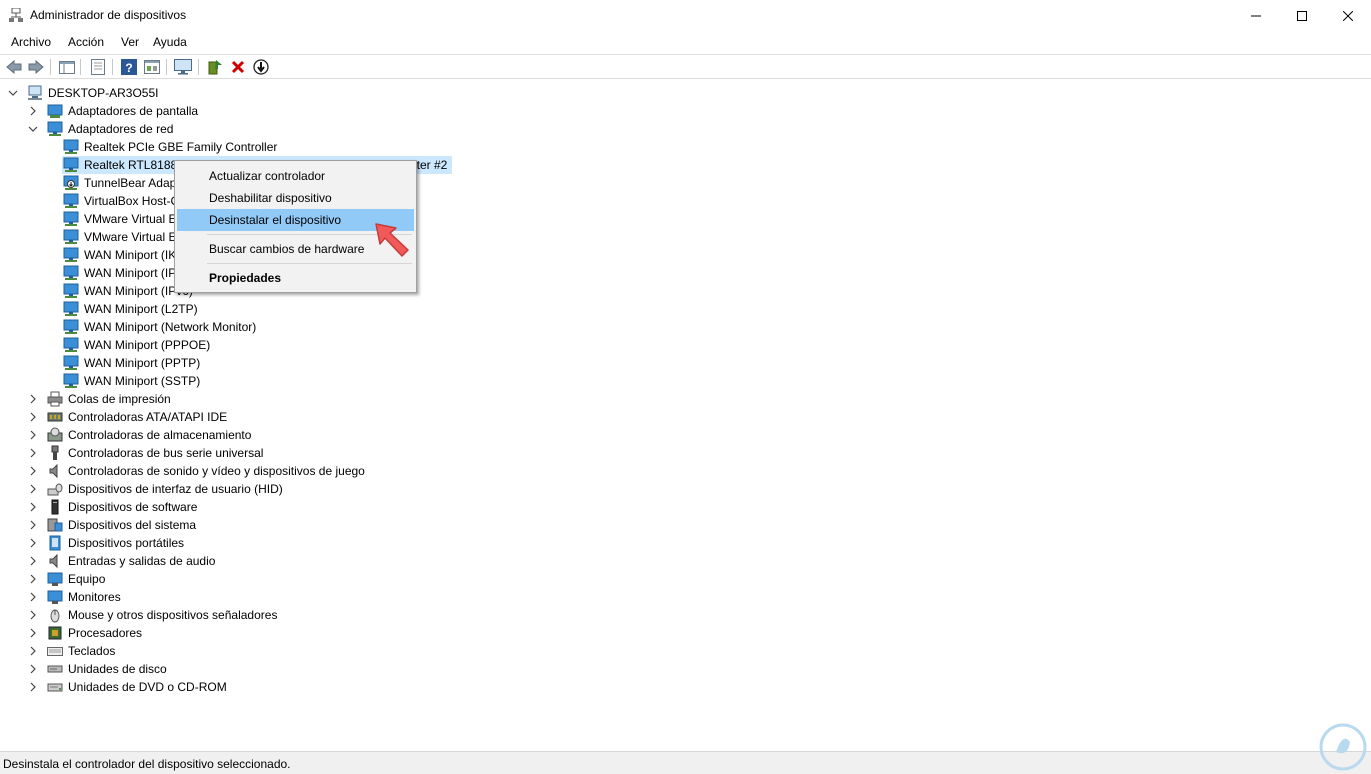 The width and height of the screenshot is (1371, 774). Describe the element at coordinates (153, 615) in the screenshot. I see `category-mouse: Mouse y otros dispositivos señaladores` at that location.